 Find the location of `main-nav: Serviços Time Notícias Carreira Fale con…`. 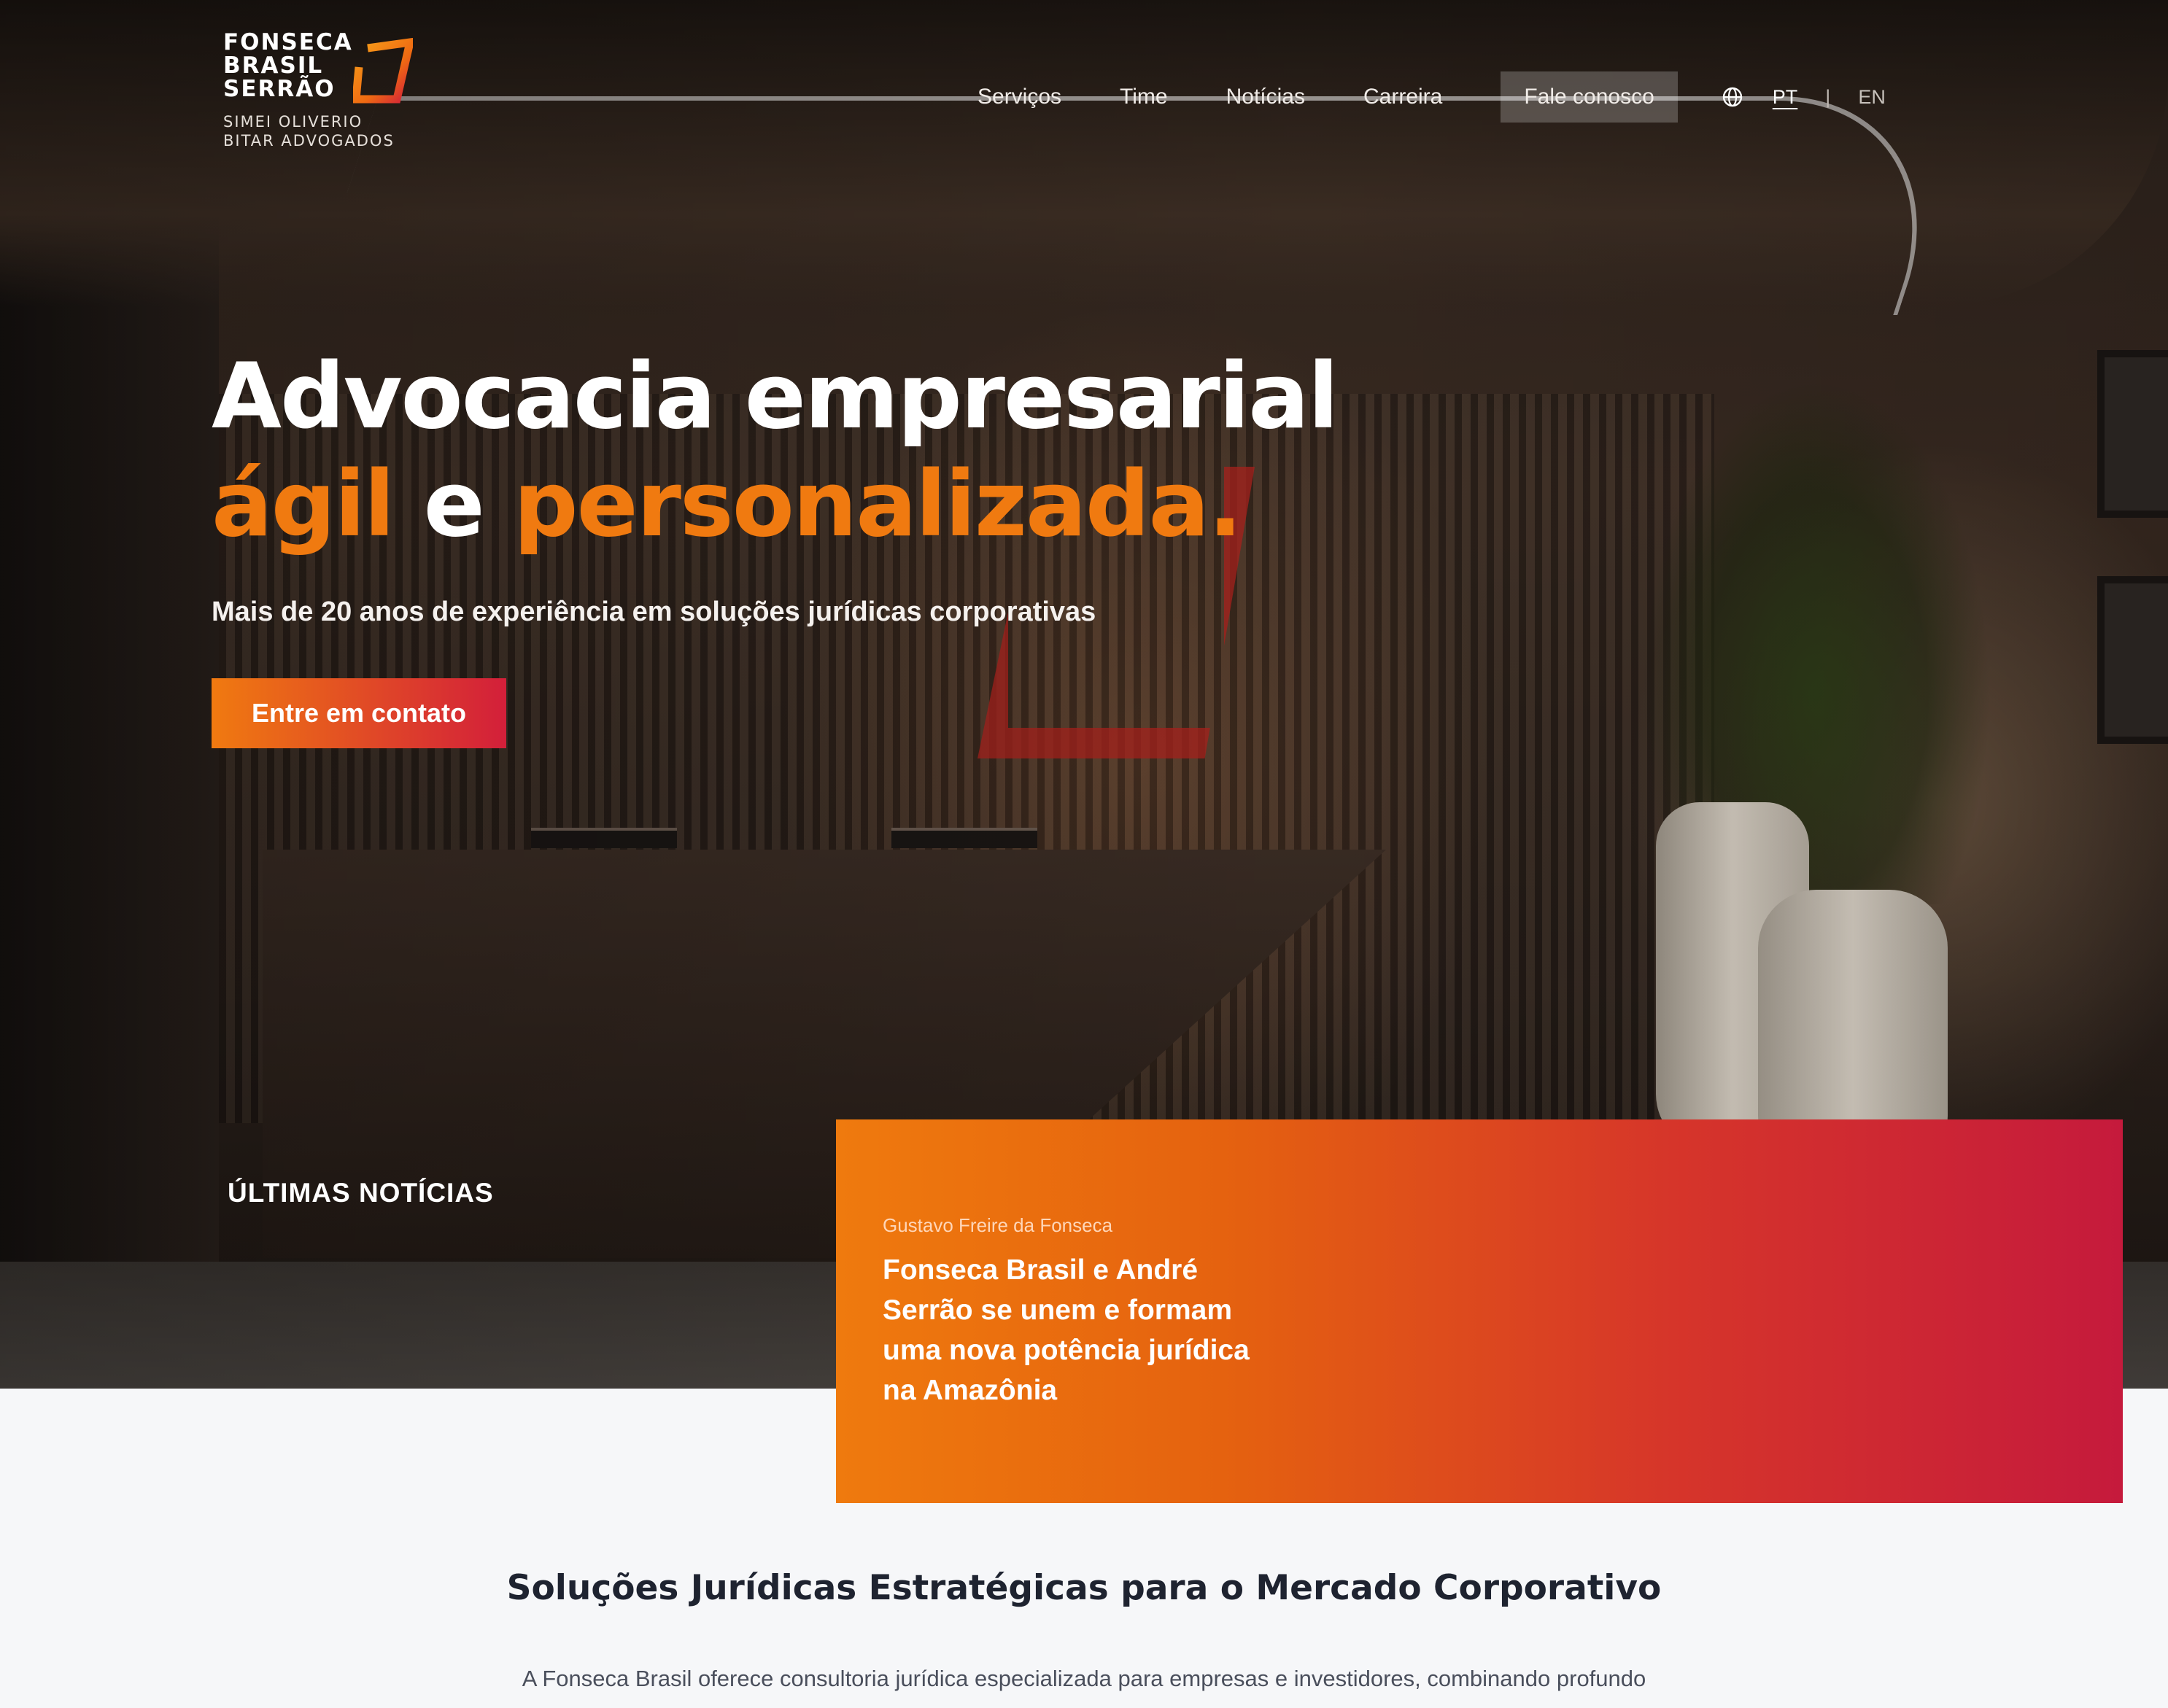

main-nav: Serviços Time Notícias Carreira Fale con… is located at coordinates (1431, 97).